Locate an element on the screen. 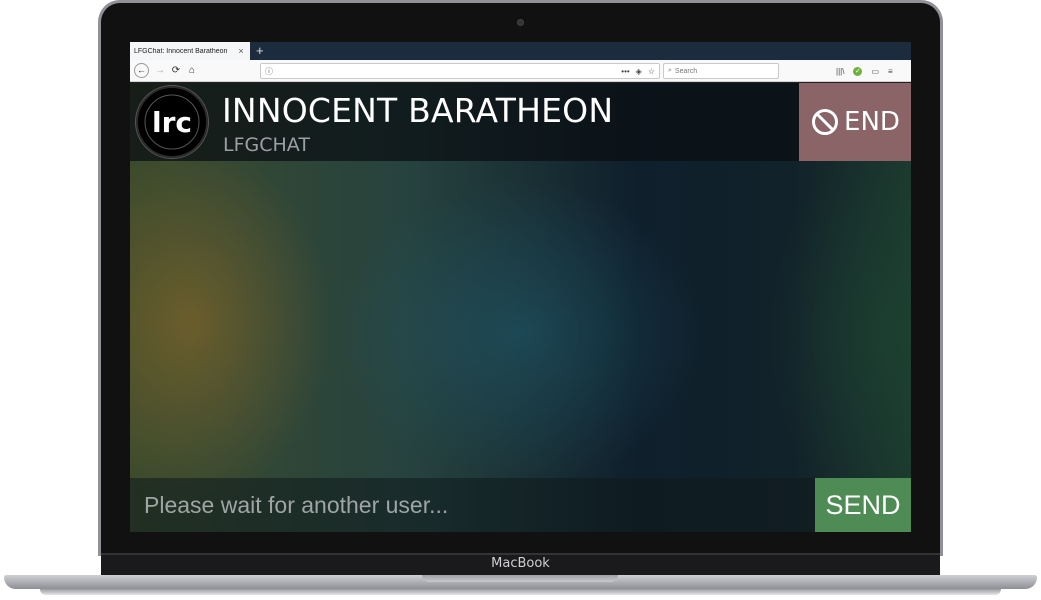 Image resolution: width=1041 pixels, height=600 pixels. bookmark-star-icon: ☆ is located at coordinates (651, 71).